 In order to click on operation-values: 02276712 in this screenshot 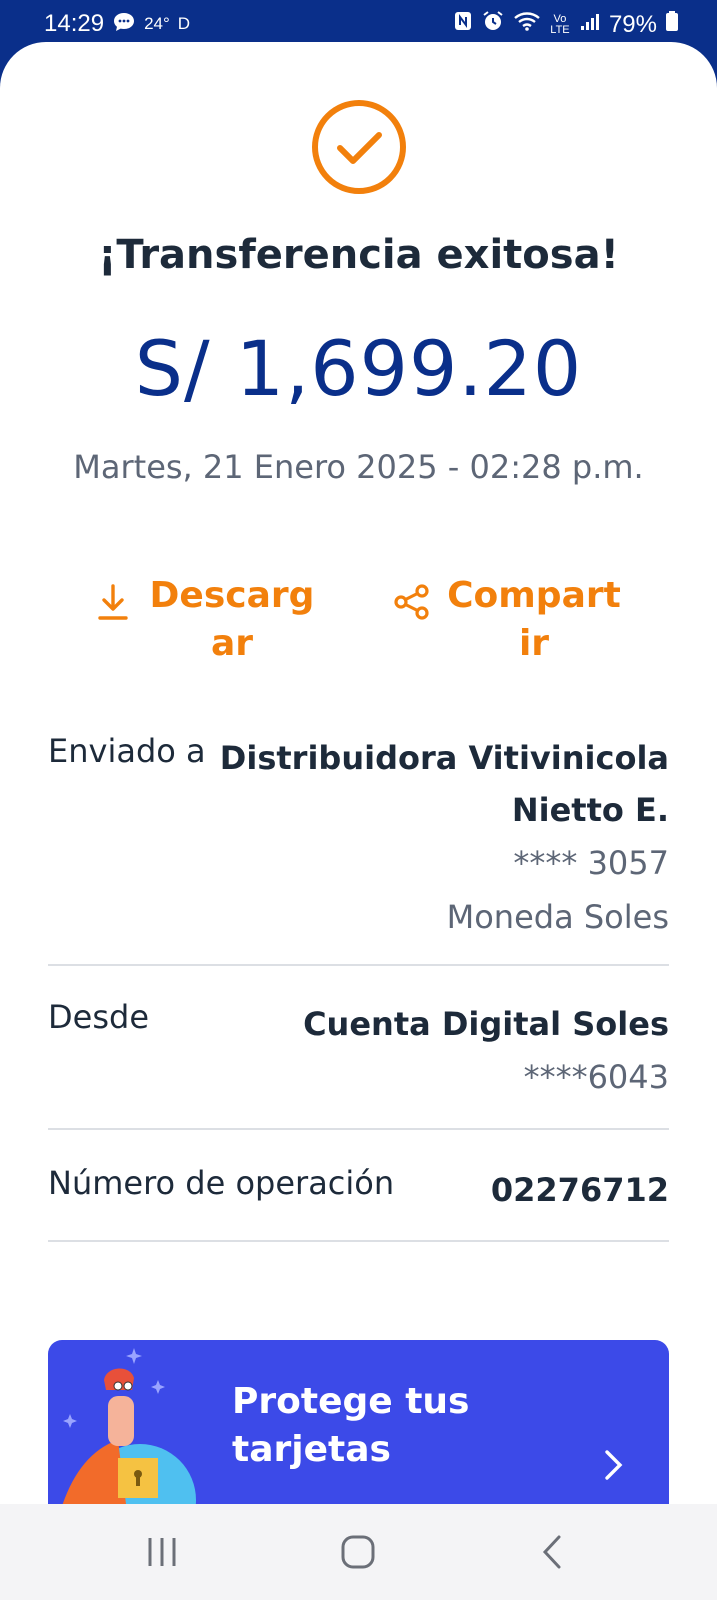, I will do `click(580, 1190)`.